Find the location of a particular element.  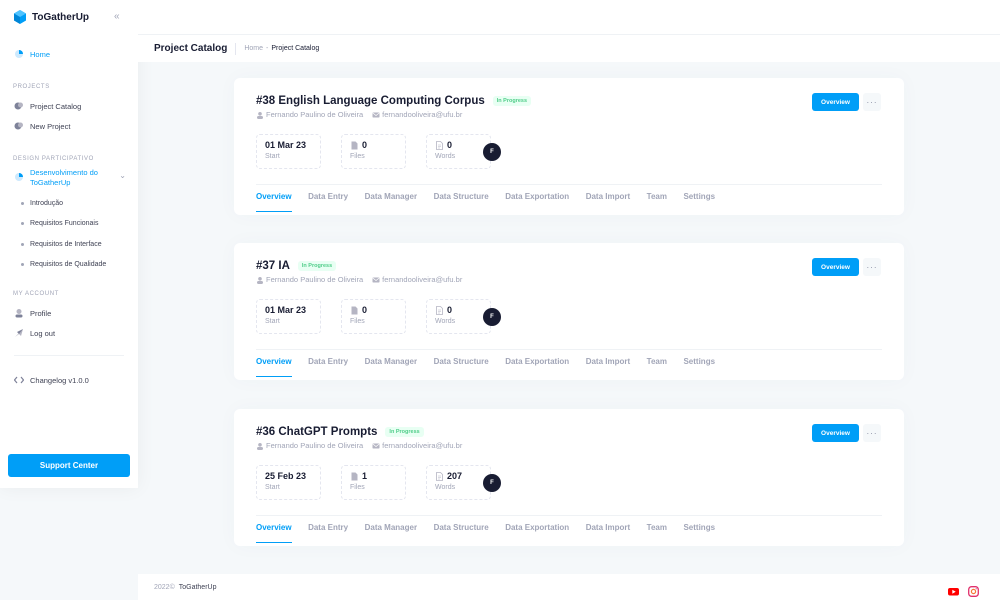

support-center-button: Support Center is located at coordinates (69, 465).